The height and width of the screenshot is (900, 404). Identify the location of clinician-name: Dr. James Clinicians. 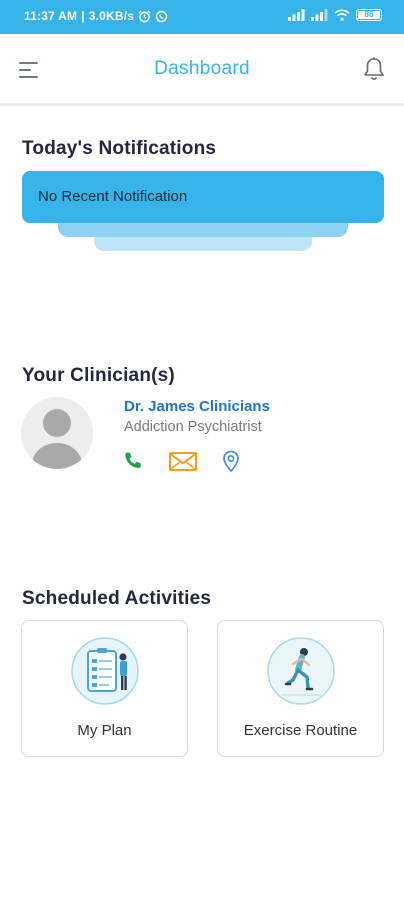
(197, 406).